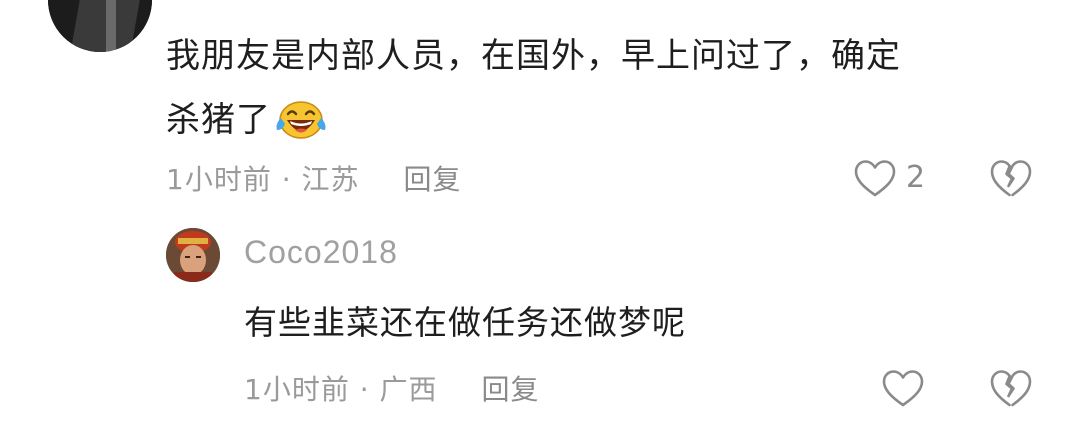 This screenshot has width=1080, height=426. What do you see at coordinates (301, 119) in the screenshot?
I see `laughing-tears-icon` at bounding box center [301, 119].